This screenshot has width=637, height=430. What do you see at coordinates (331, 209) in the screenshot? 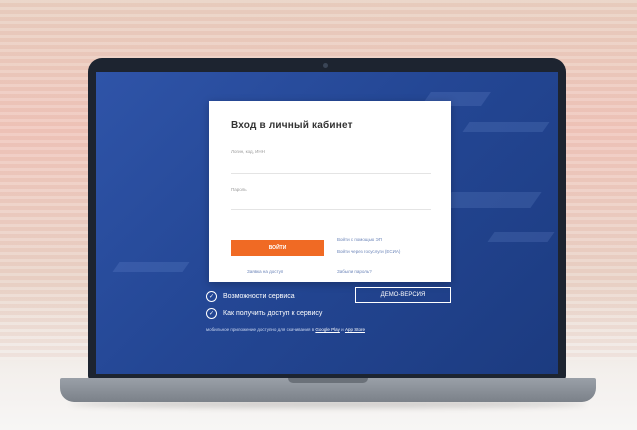
I see `password-field` at bounding box center [331, 209].